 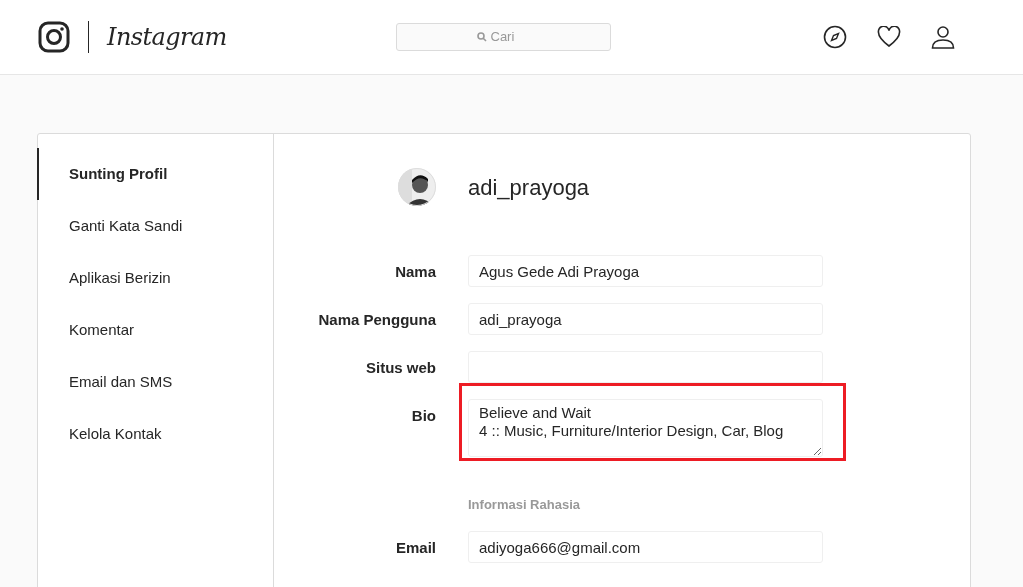 I want to click on sidebar-item: Ganti Kata Sandi, so click(x=155, y=226).